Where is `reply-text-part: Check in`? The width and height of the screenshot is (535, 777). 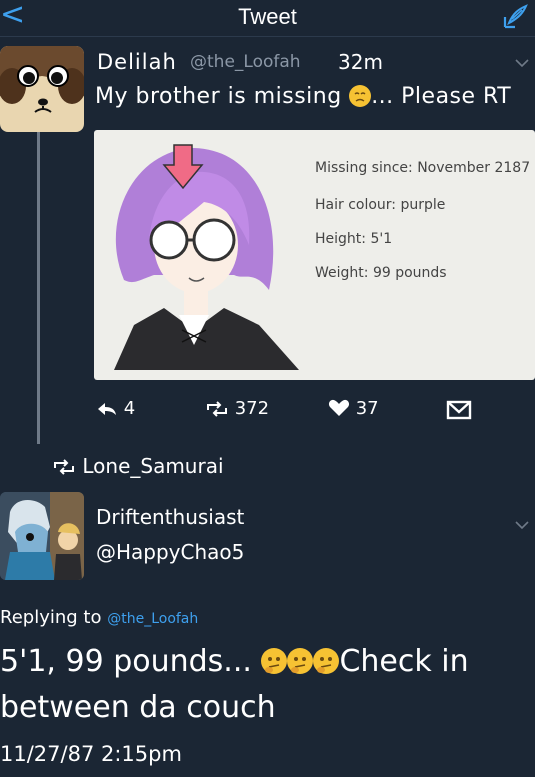
reply-text-part: Check in is located at coordinates (404, 661).